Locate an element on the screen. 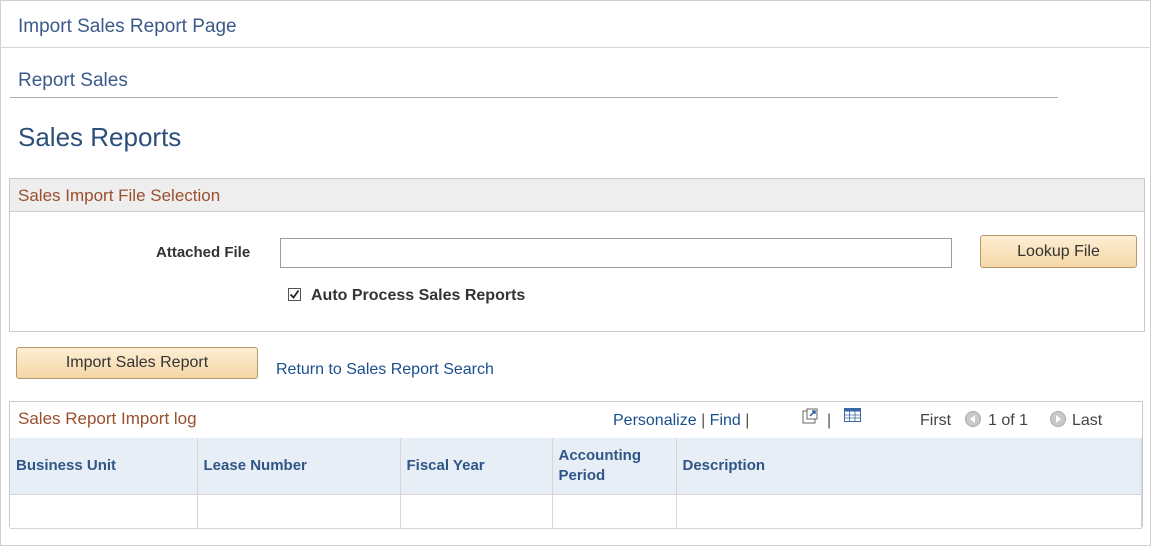  attached-file-label: Attached File is located at coordinates (203, 252).